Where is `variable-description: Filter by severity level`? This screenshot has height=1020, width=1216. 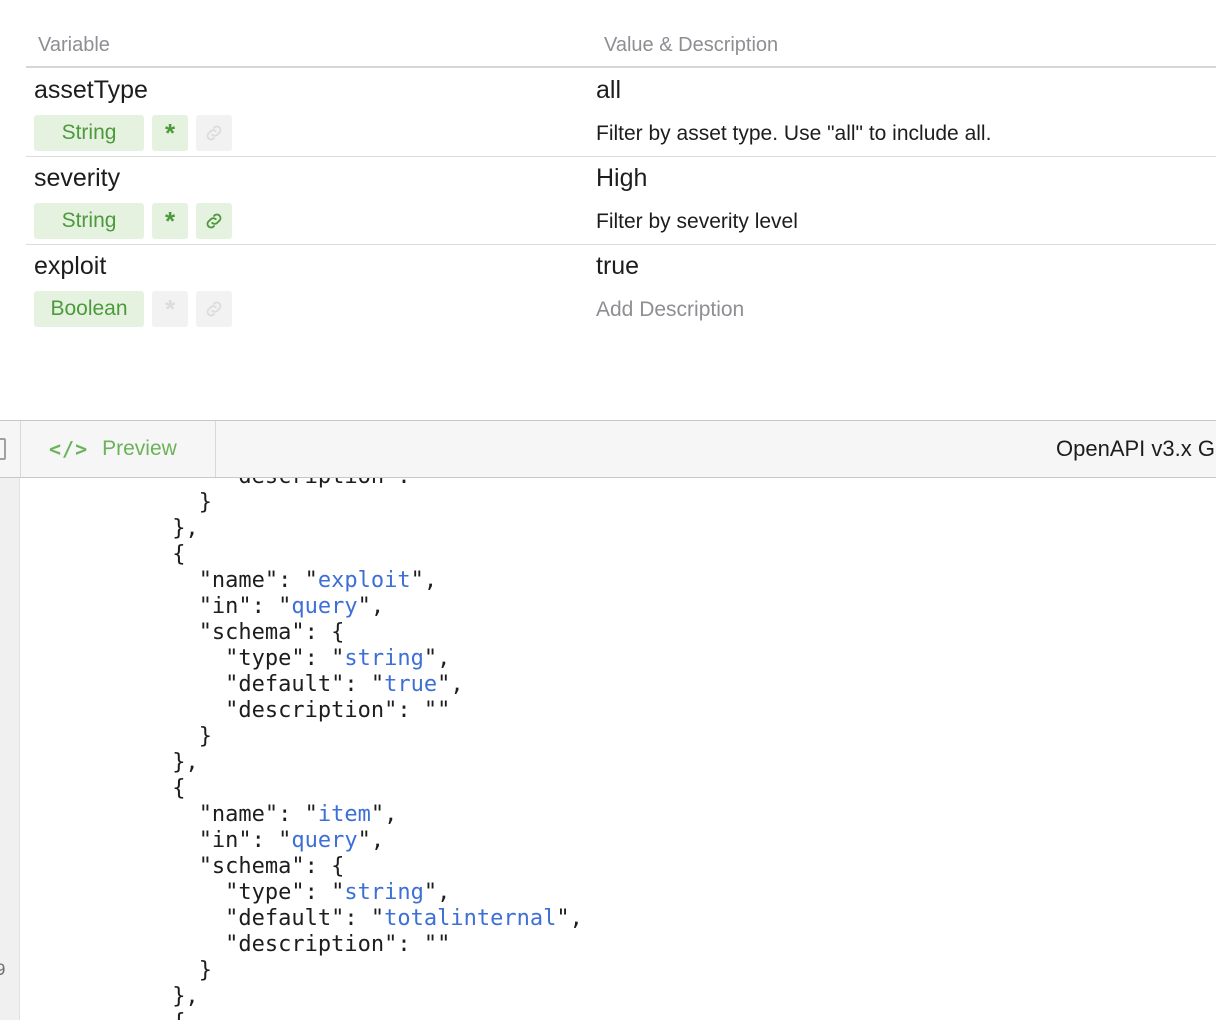
variable-description: Filter by severity level is located at coordinates (697, 222).